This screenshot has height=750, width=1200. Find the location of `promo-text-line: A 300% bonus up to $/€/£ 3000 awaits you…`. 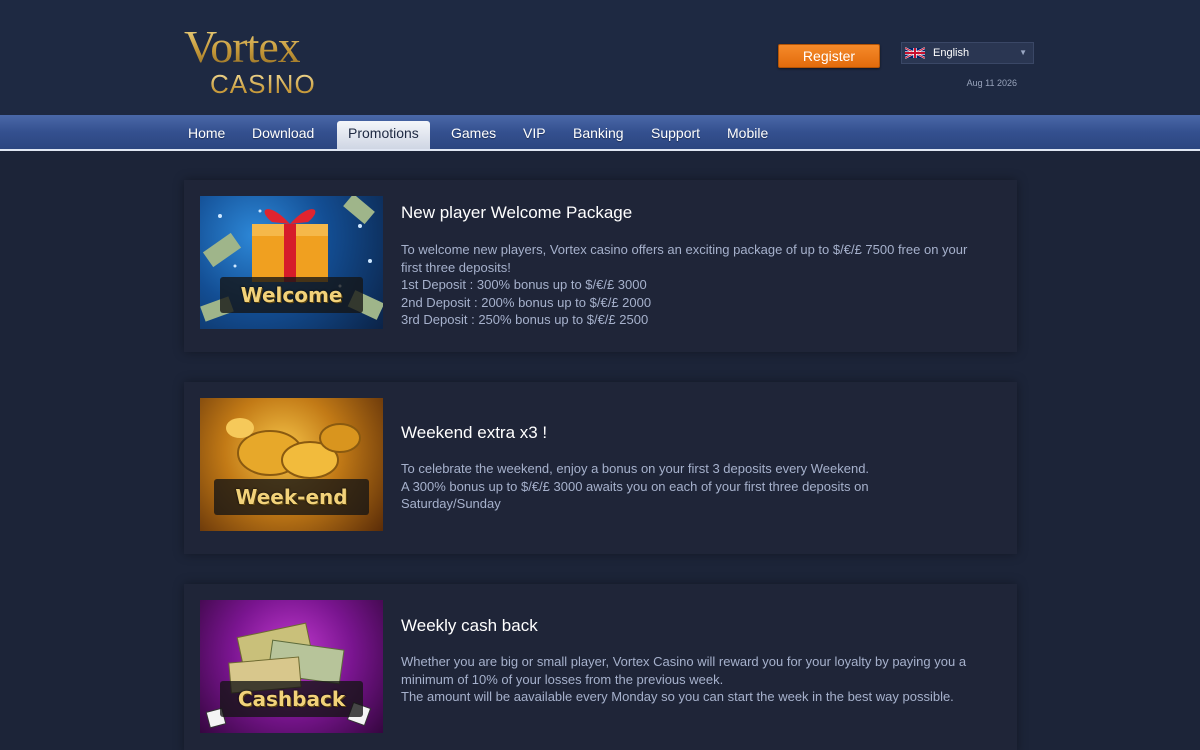

promo-text-line: A 300% bonus up to $/€/£ 3000 awaits you… is located at coordinates (635, 495).